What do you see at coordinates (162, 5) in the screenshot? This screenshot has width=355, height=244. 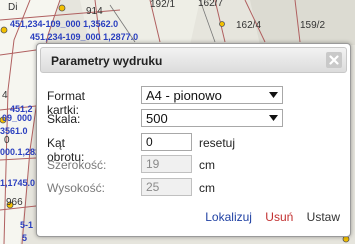 I see `map-label: 192/1` at bounding box center [162, 5].